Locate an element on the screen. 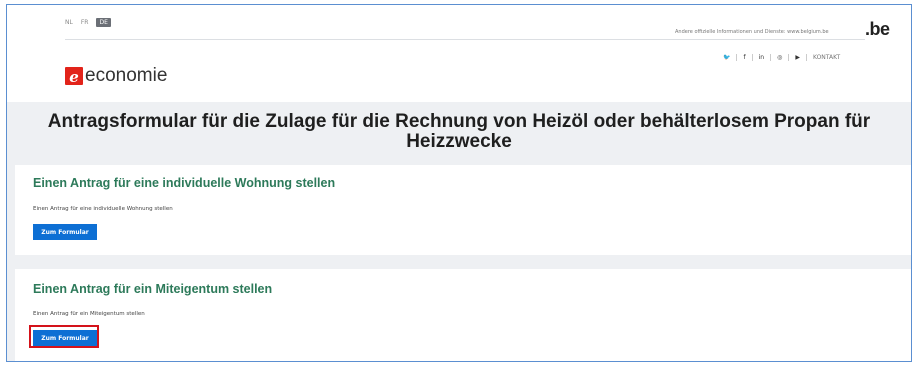  section-description: Einen Antrag für ein Miteigentum stellen is located at coordinates (89, 314).